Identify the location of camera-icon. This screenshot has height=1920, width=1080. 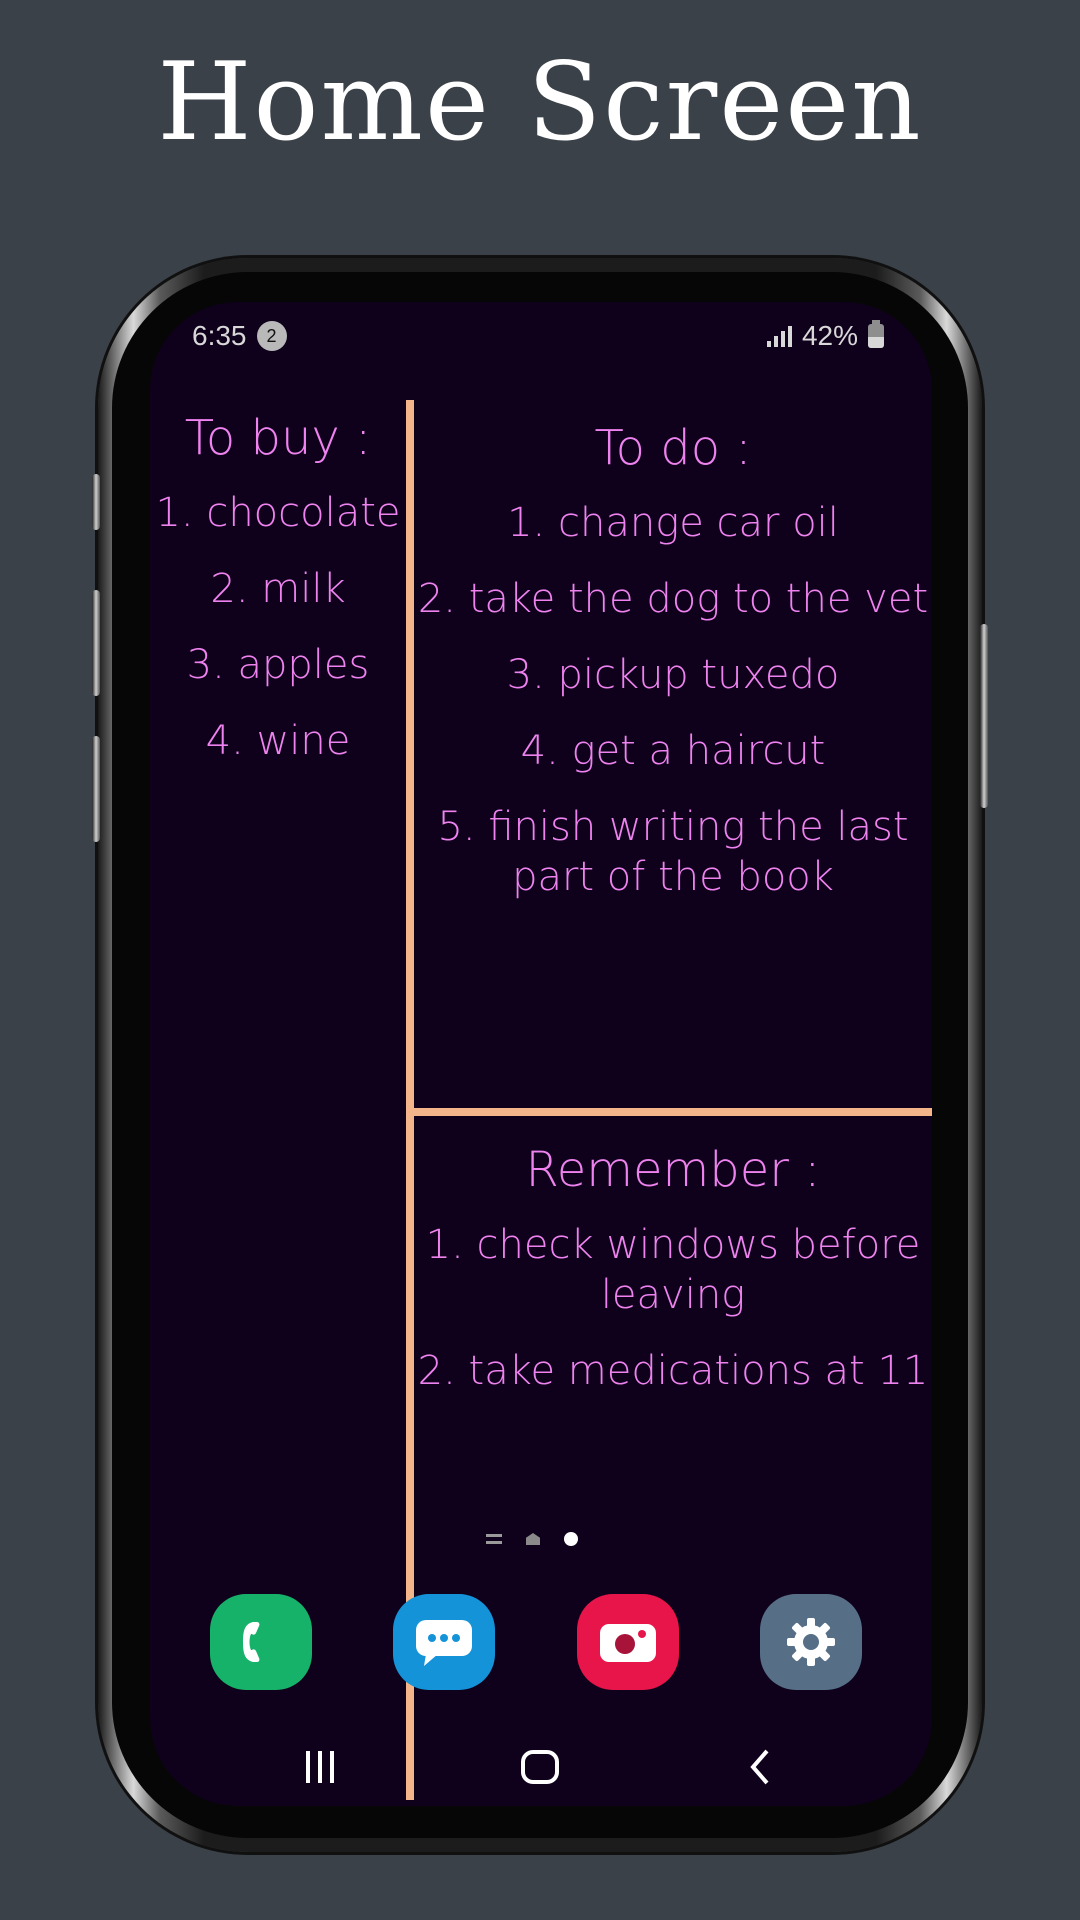
(628, 1643).